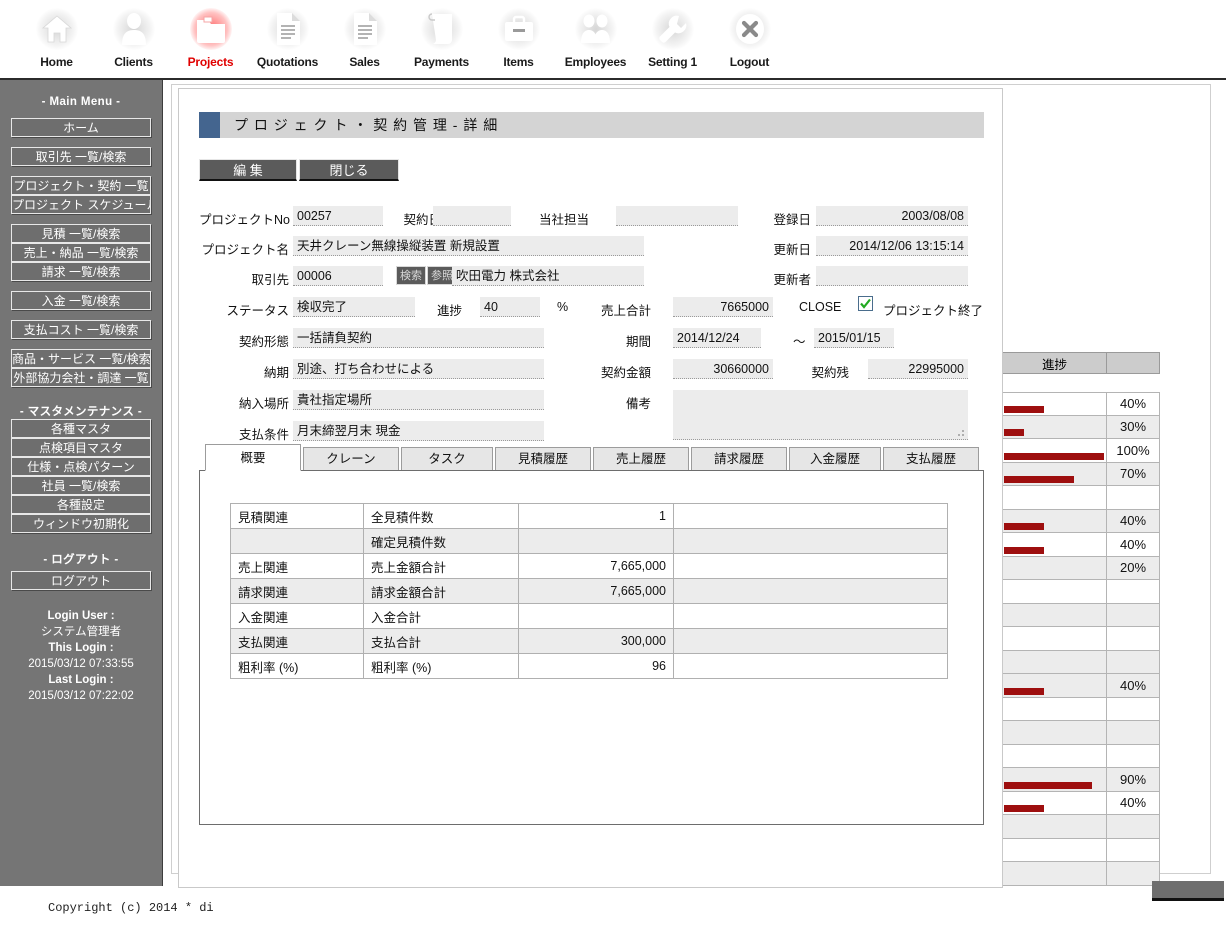  Describe the element at coordinates (596, 516) in the screenshot. I see `summary-value: 1` at that location.